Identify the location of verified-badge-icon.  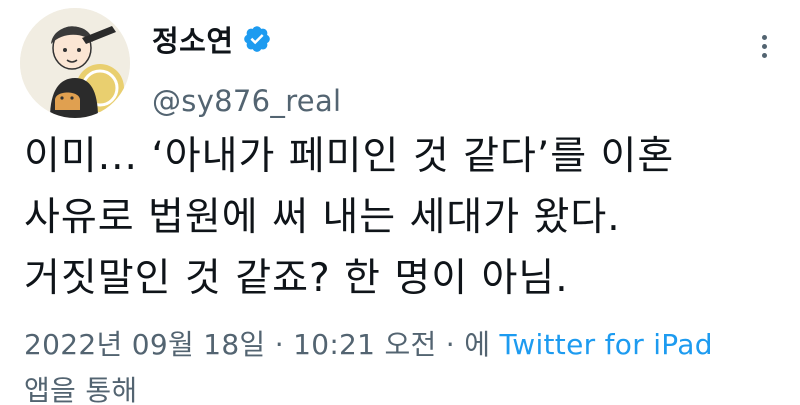
(256, 39).